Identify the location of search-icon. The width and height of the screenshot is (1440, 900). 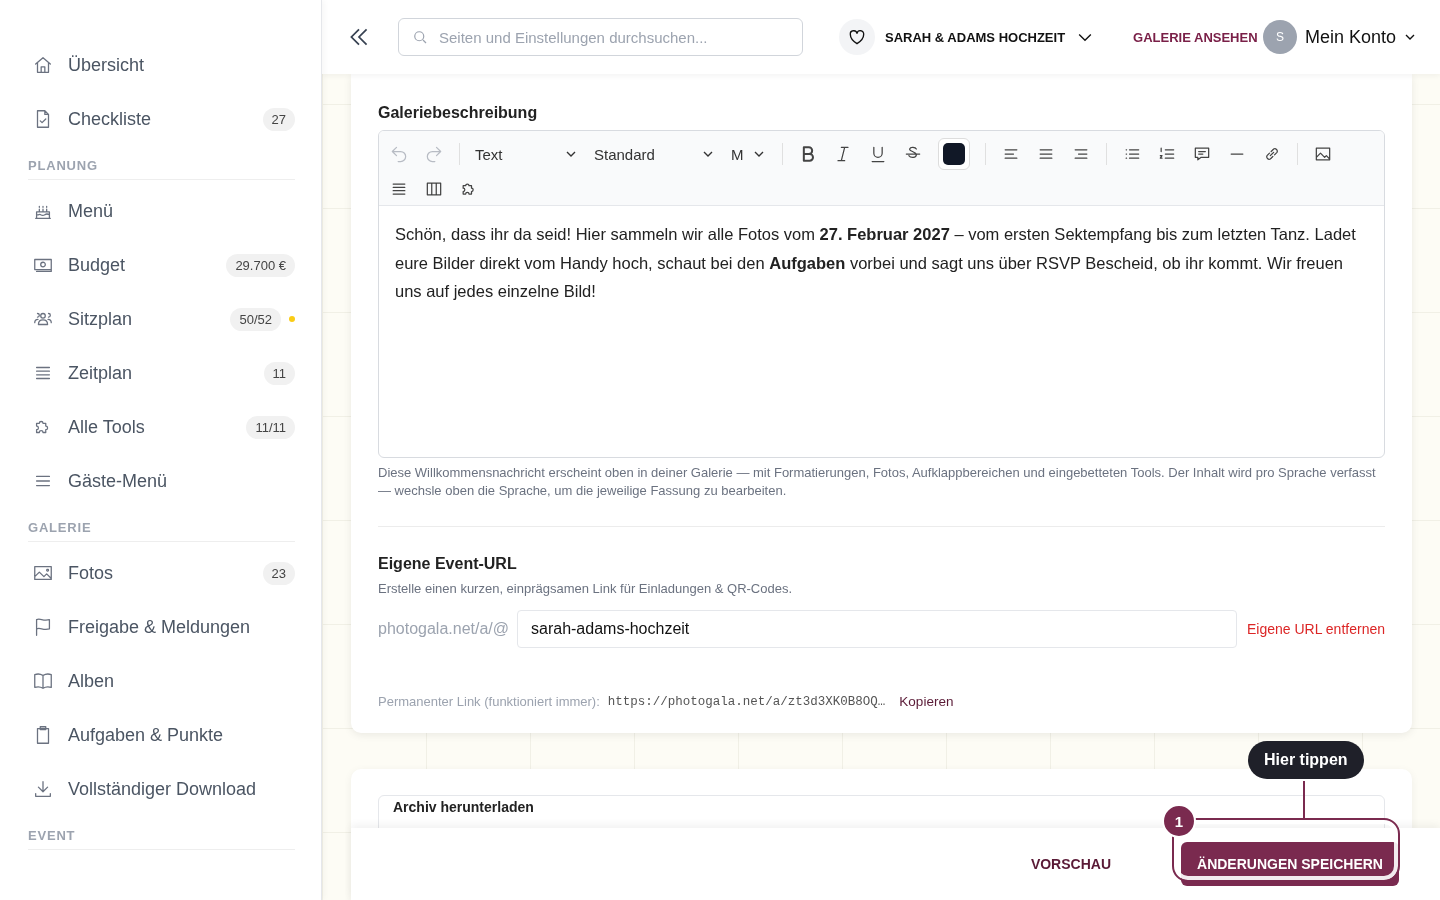
(420, 37).